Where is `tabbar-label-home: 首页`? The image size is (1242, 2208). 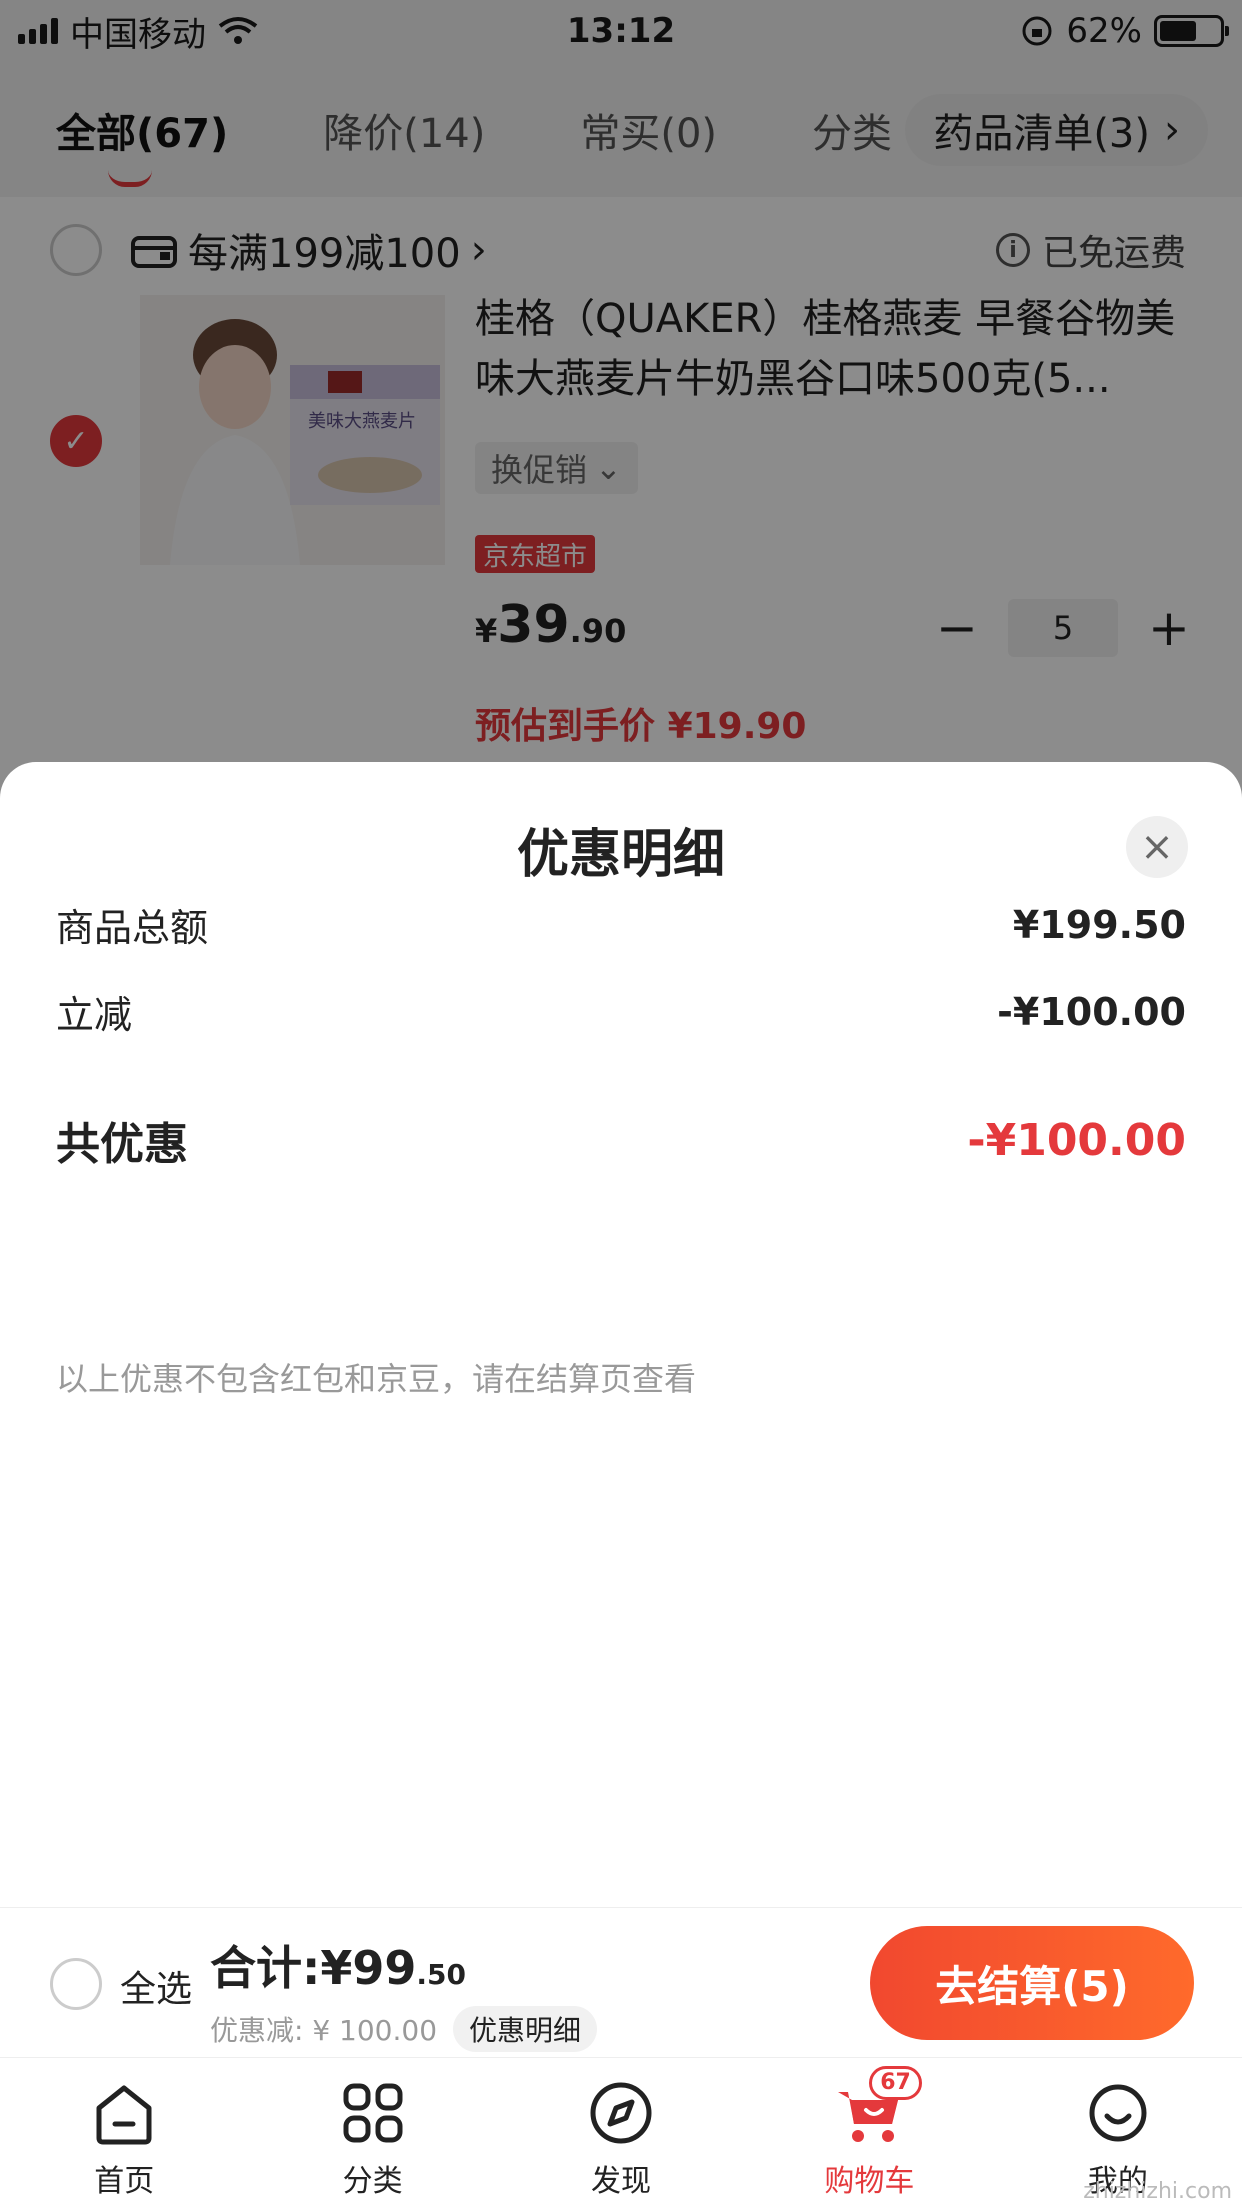 tabbar-label-home: 首页 is located at coordinates (124, 2181).